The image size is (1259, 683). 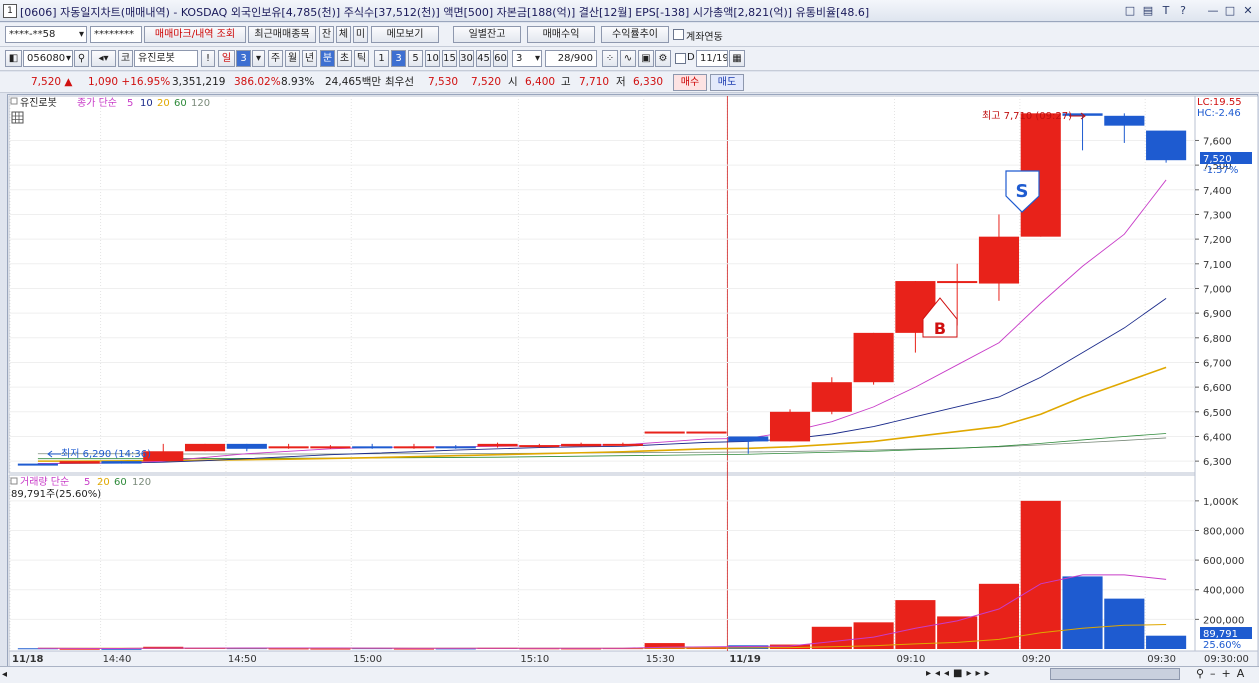 I want to click on period-day-button: 일, so click(x=226, y=58).